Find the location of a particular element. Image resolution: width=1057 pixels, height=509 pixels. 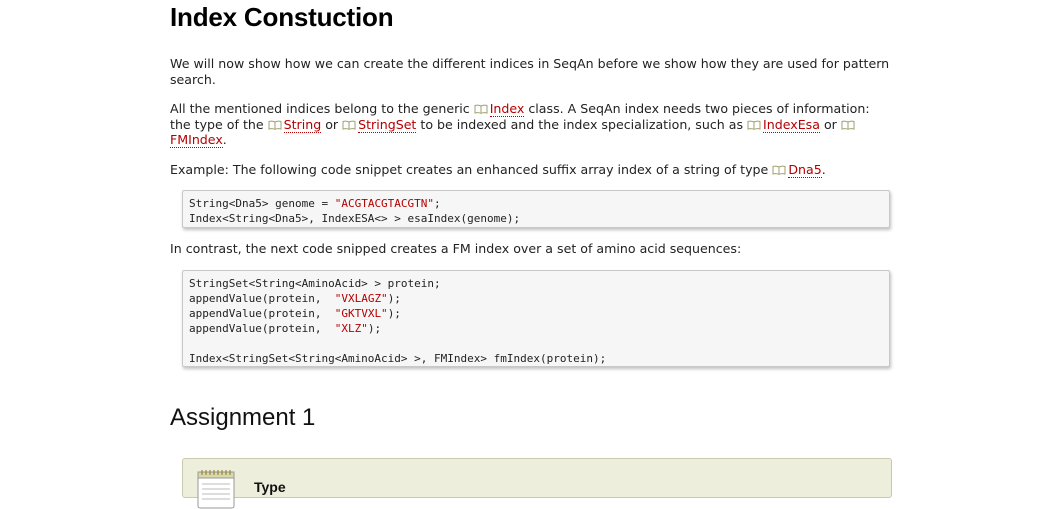

fmindex-link: FMIndex is located at coordinates (196, 140).